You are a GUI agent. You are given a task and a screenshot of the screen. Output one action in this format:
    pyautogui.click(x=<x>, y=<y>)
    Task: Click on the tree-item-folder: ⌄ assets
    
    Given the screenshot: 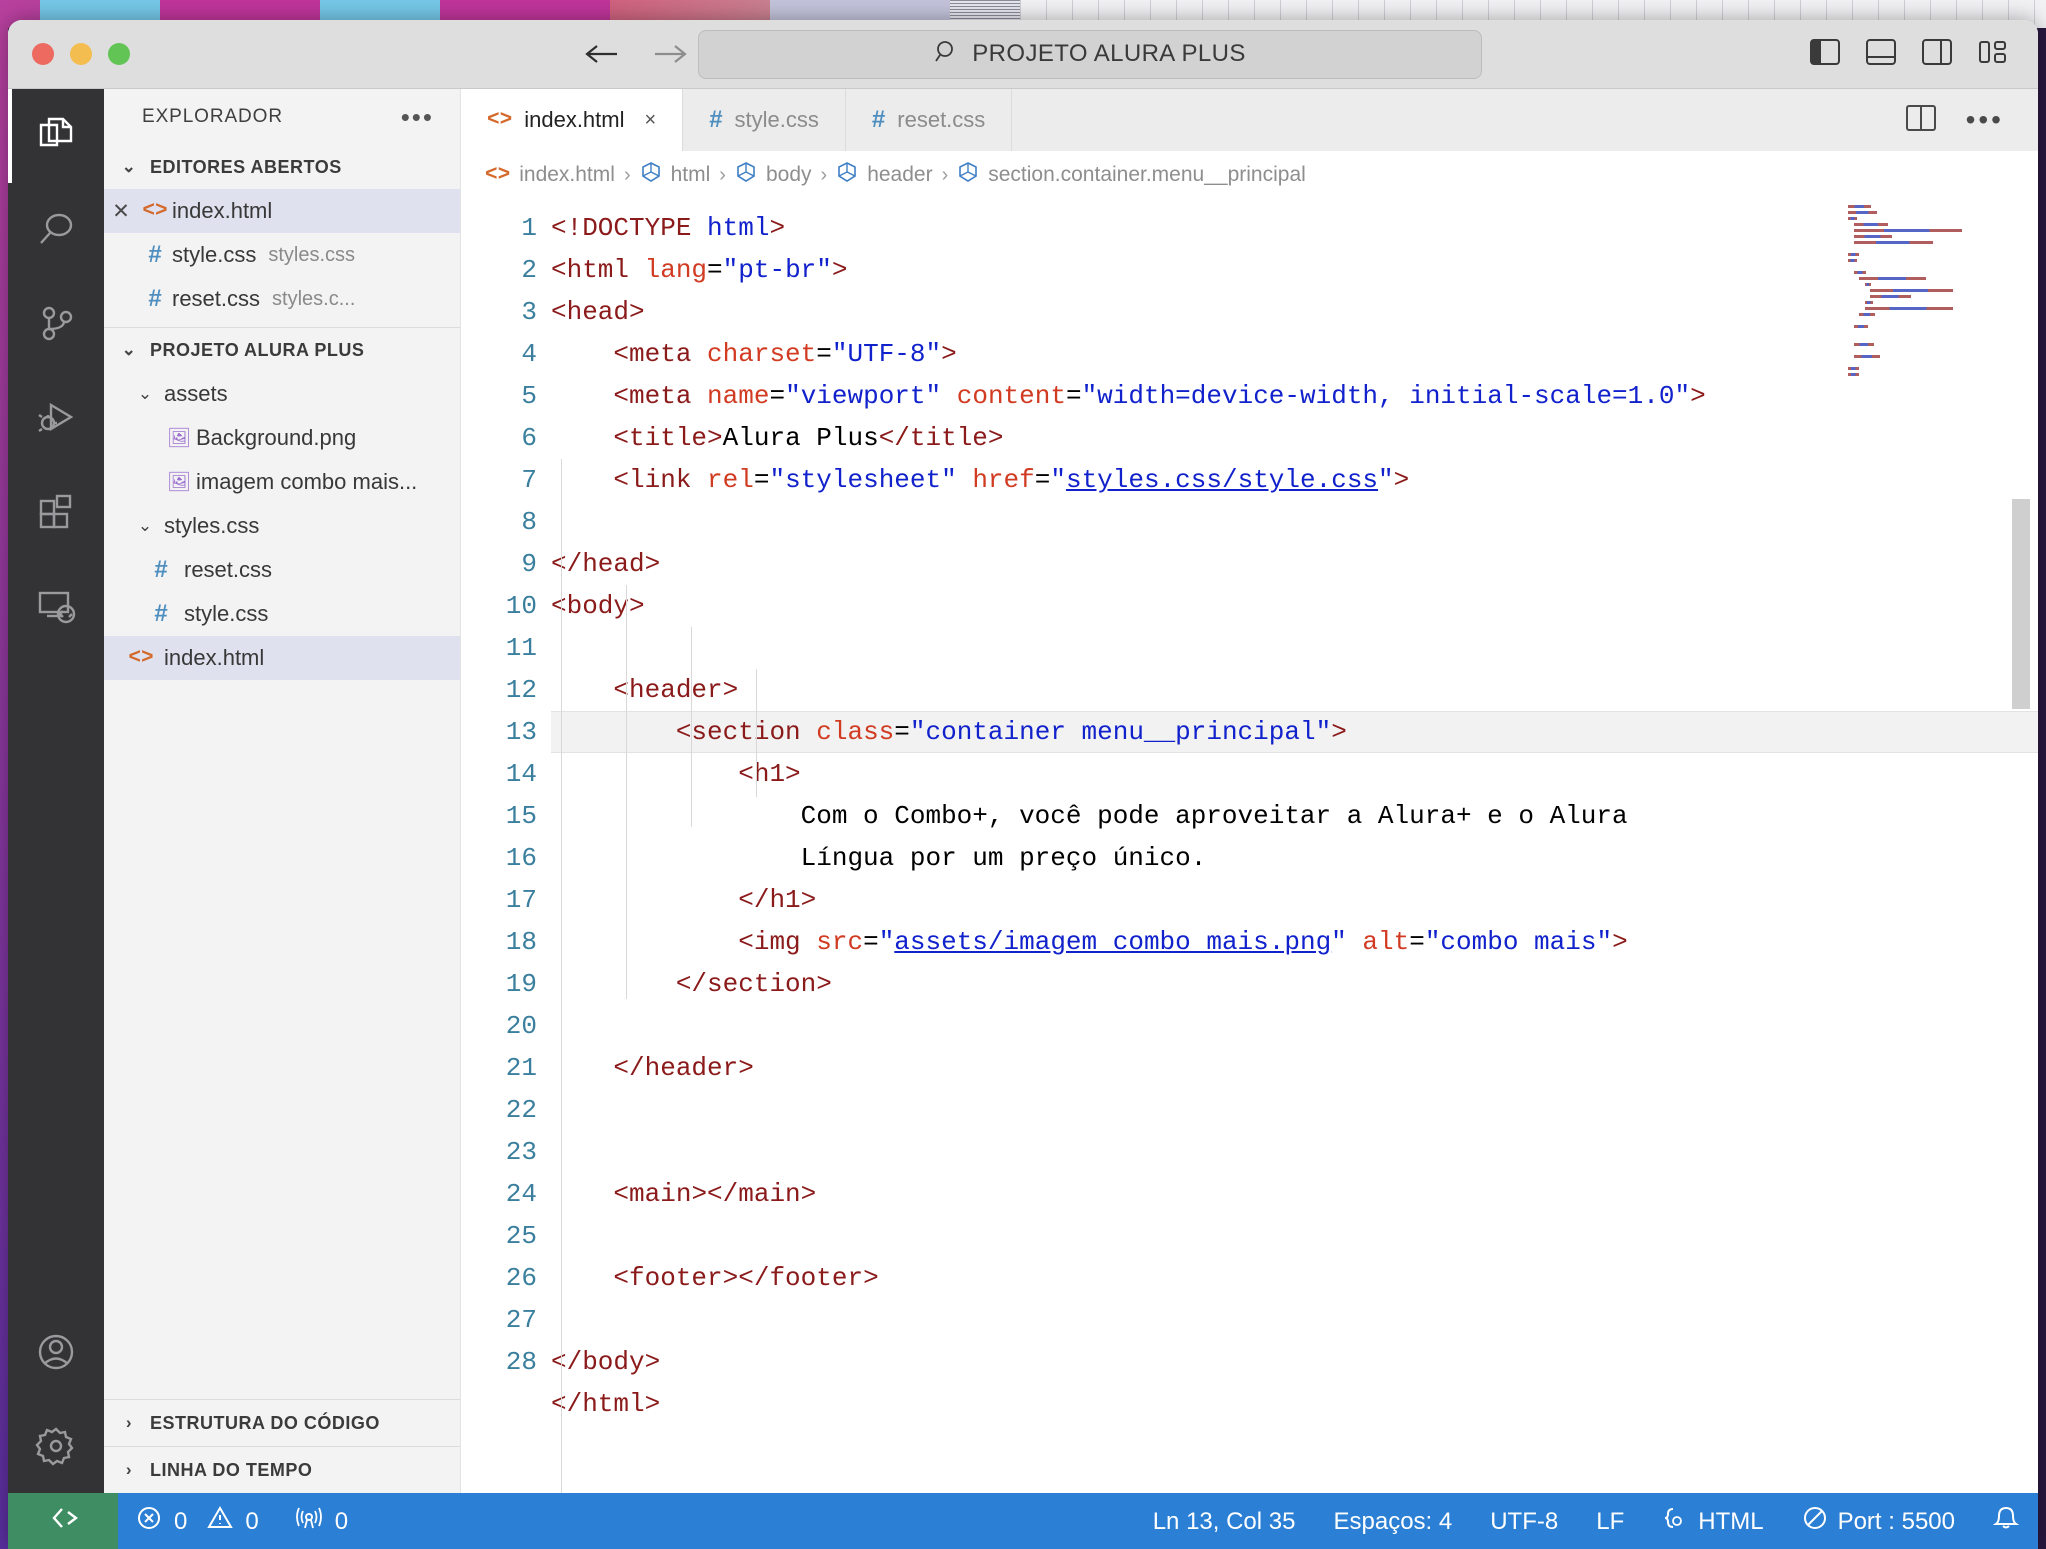 What is the action you would take?
    pyautogui.click(x=282, y=394)
    